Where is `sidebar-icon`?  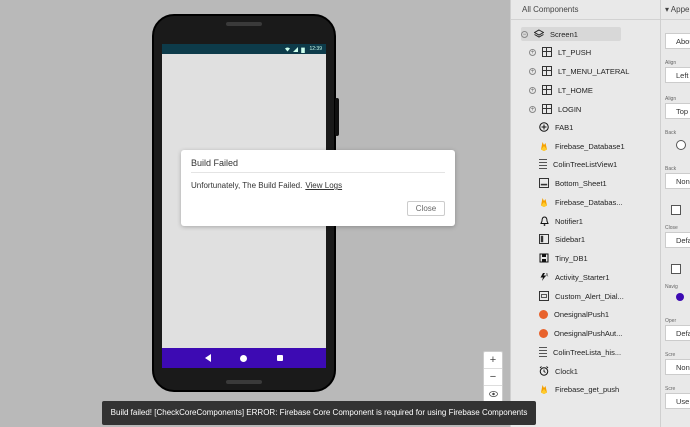 sidebar-icon is located at coordinates (544, 239).